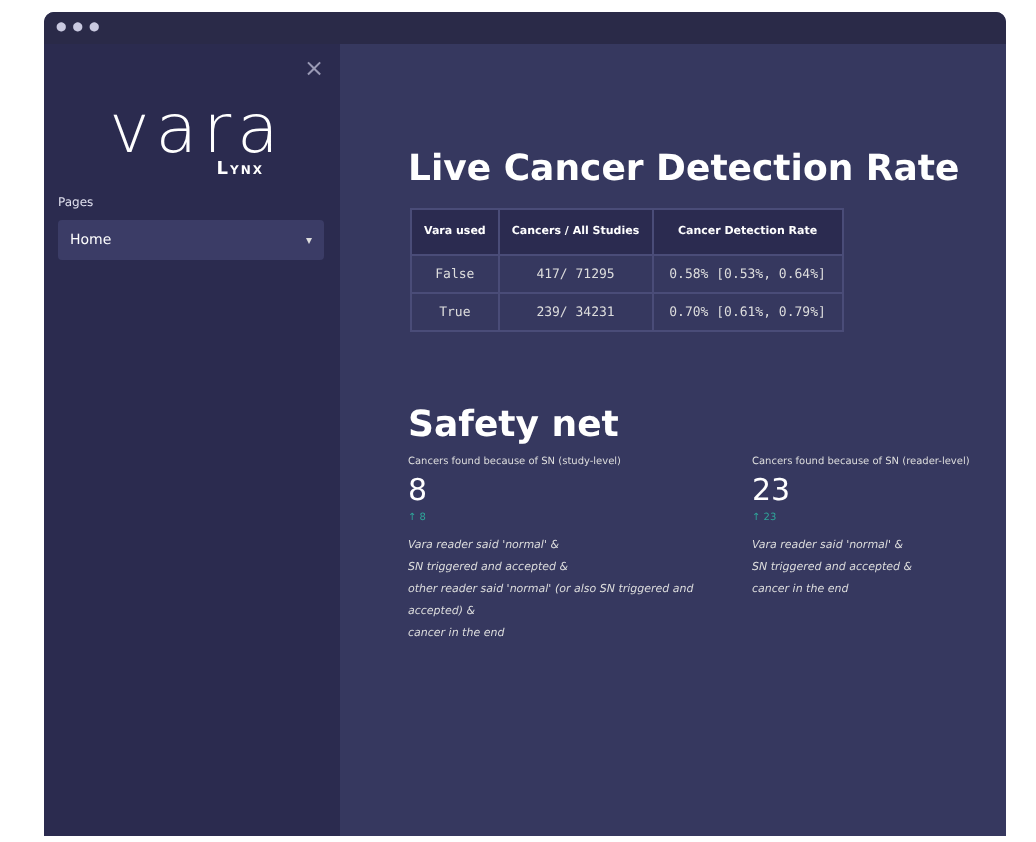 The height and width of the screenshot is (842, 1036). I want to click on metric-value: 8, so click(419, 490).